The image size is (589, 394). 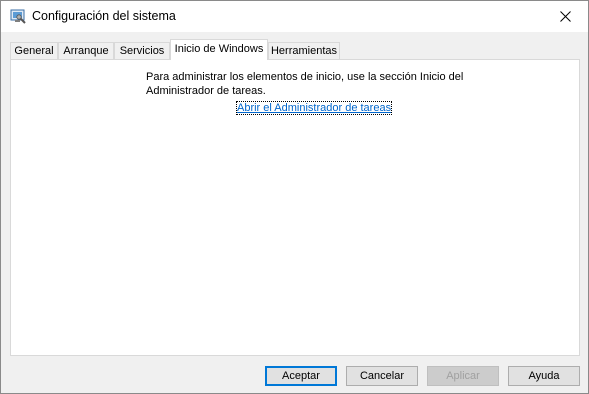 I want to click on tab-arranque: Arranque, so click(x=86, y=50).